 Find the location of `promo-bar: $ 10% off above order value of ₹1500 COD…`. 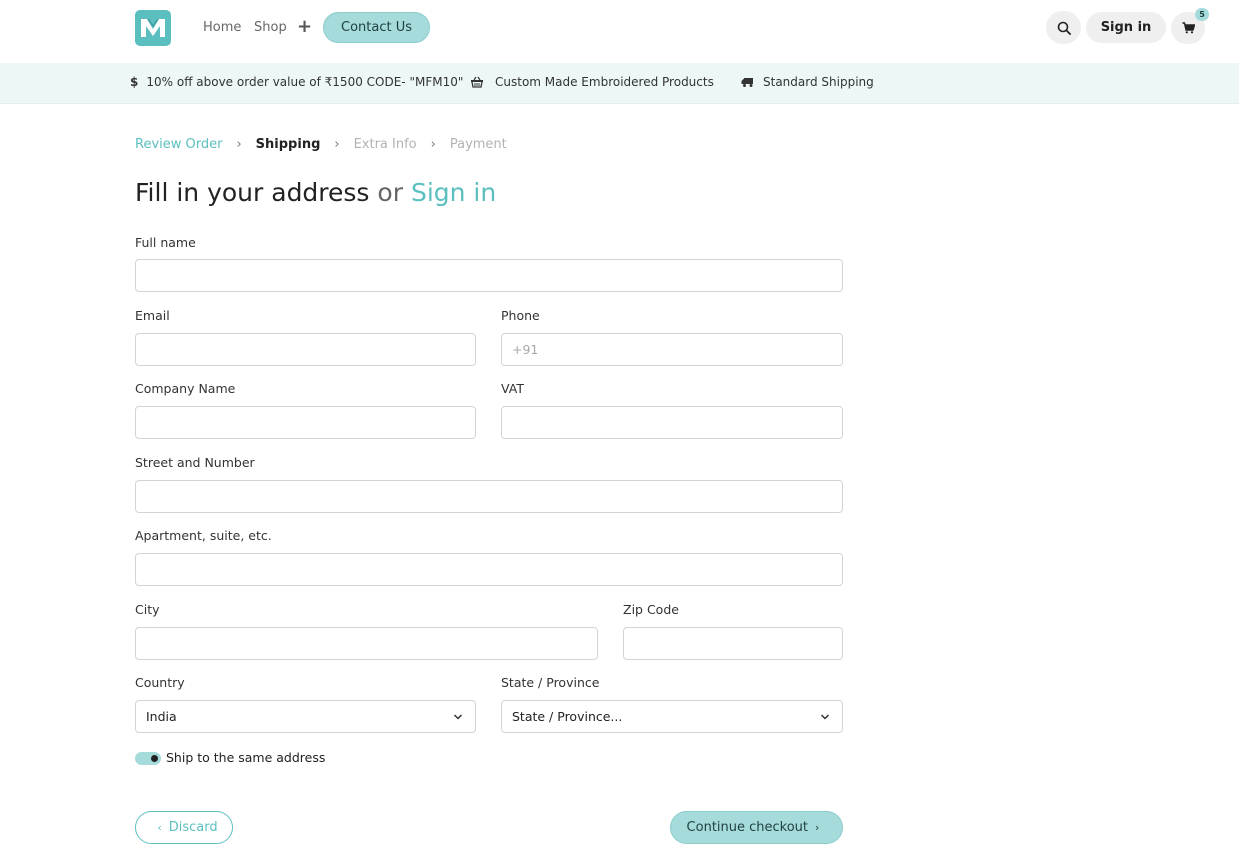

promo-bar: $ 10% off above order value of ₹1500 COD… is located at coordinates (619, 83).